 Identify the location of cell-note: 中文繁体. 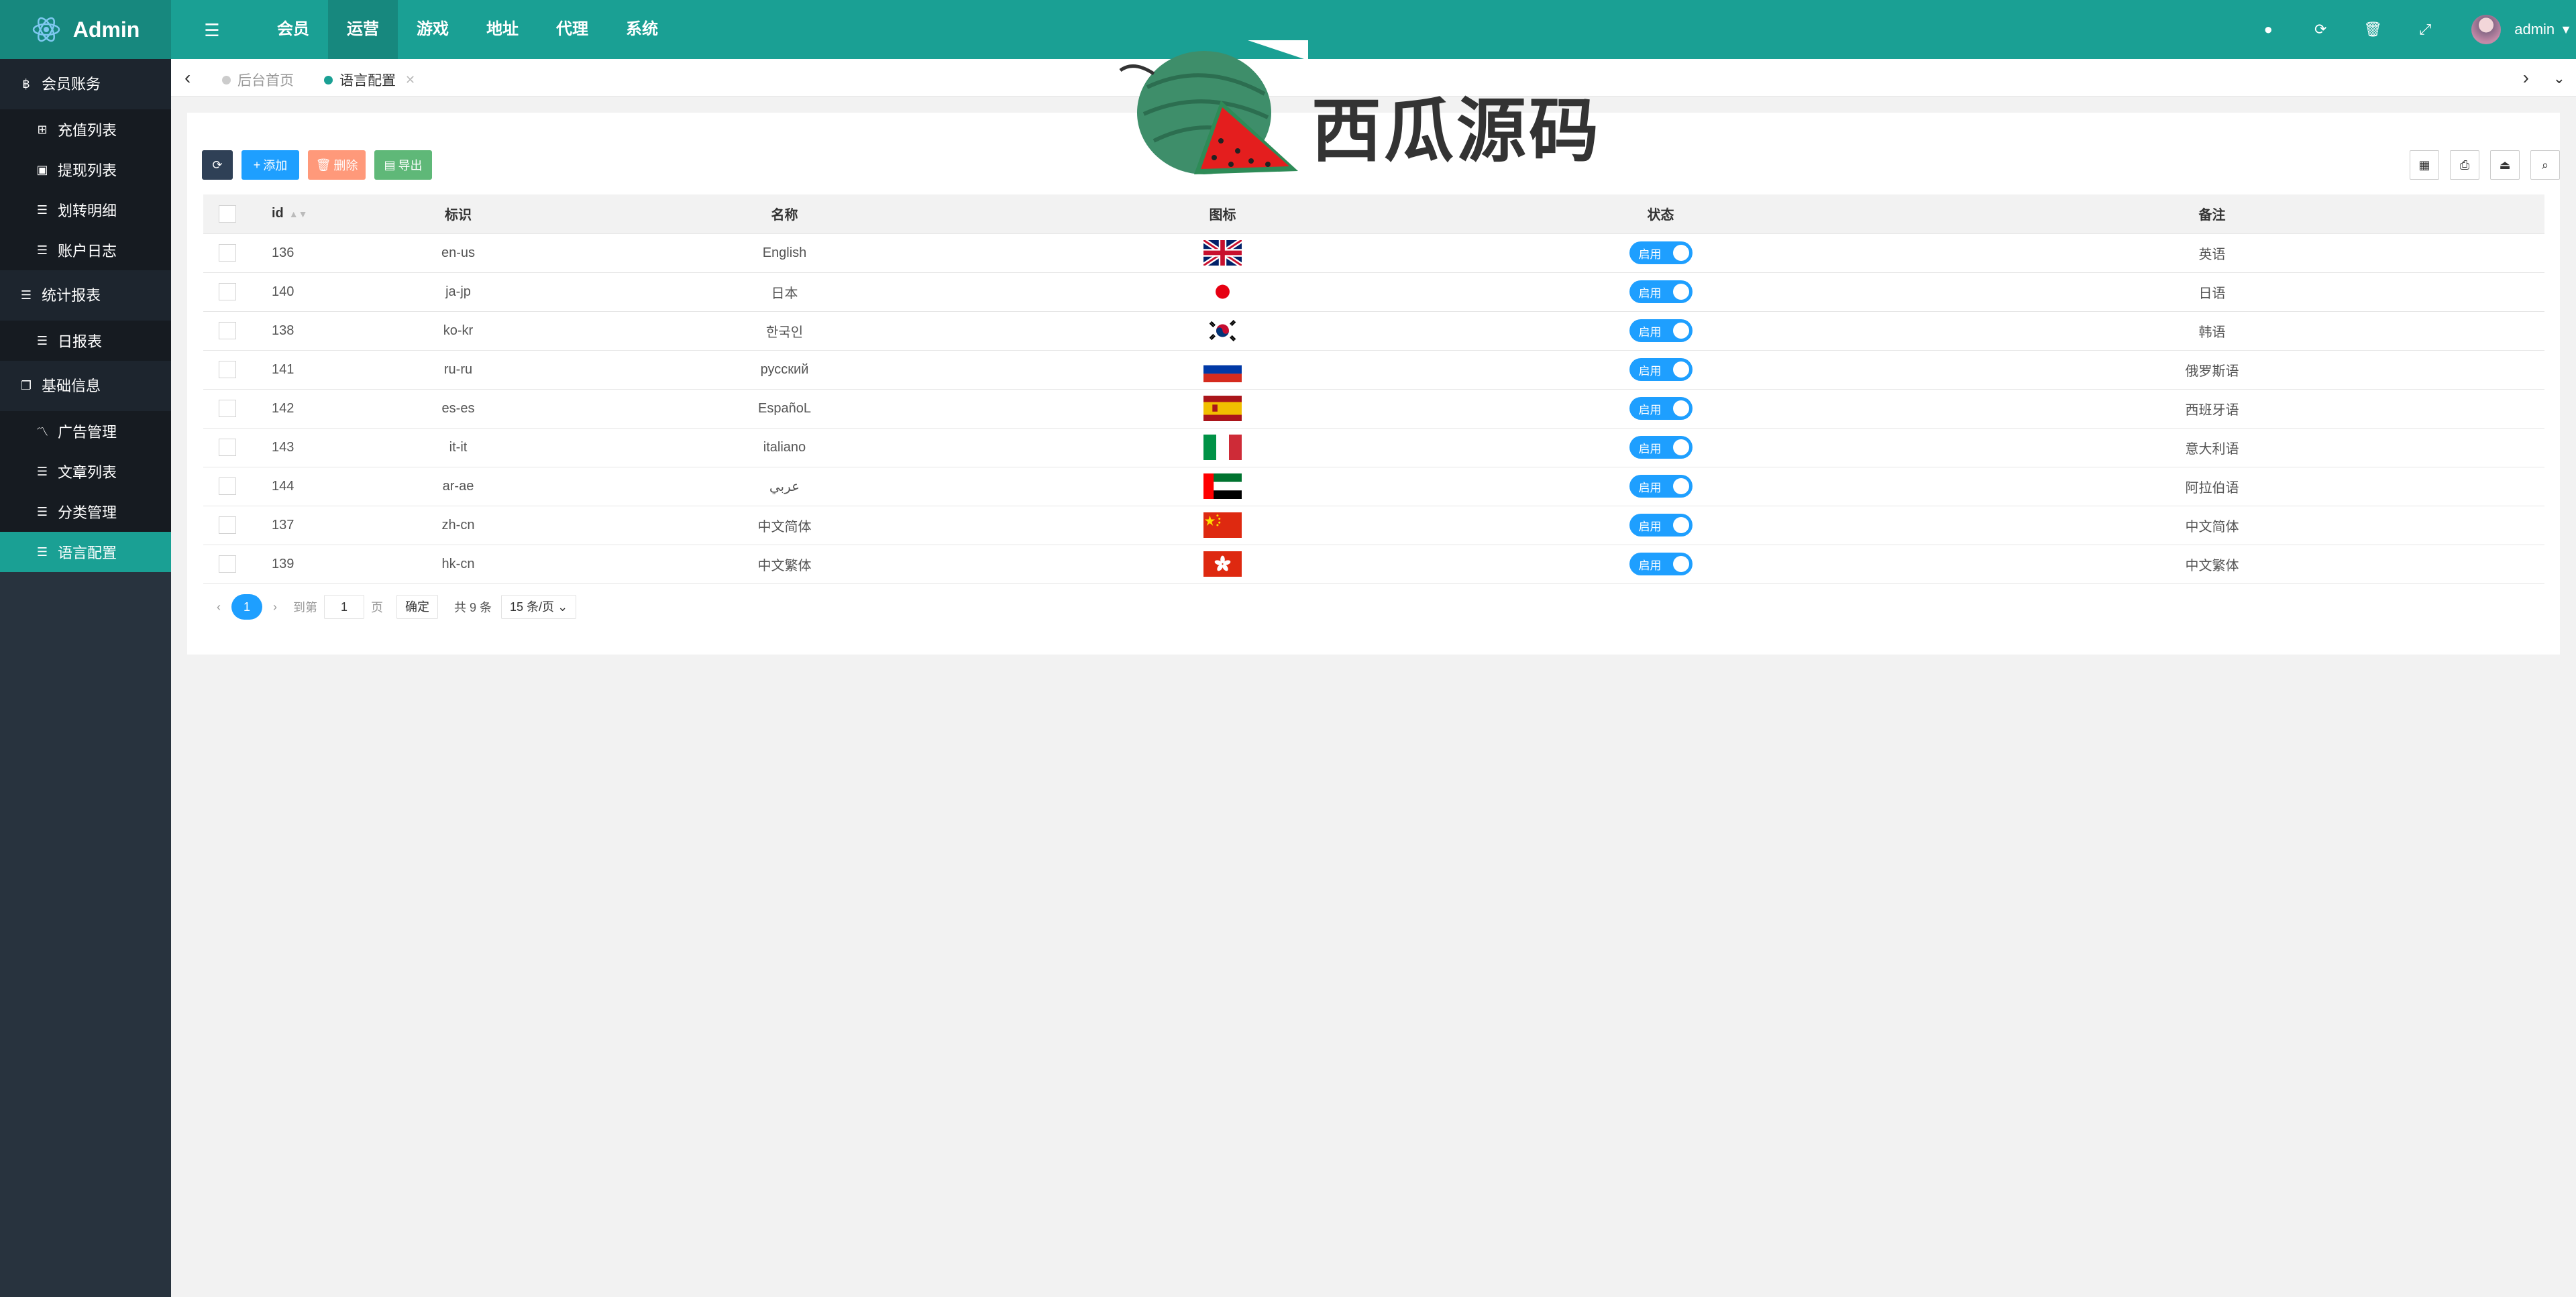
(2212, 564).